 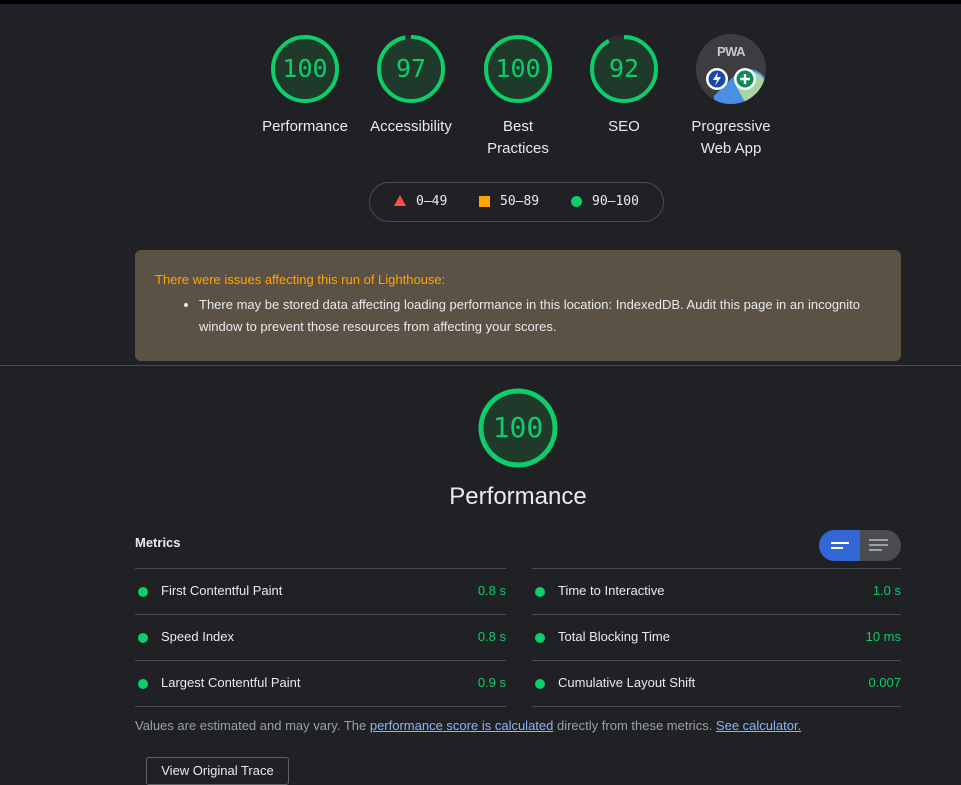 What do you see at coordinates (217, 771) in the screenshot?
I see `view-original-trace-button: View Original Trace` at bounding box center [217, 771].